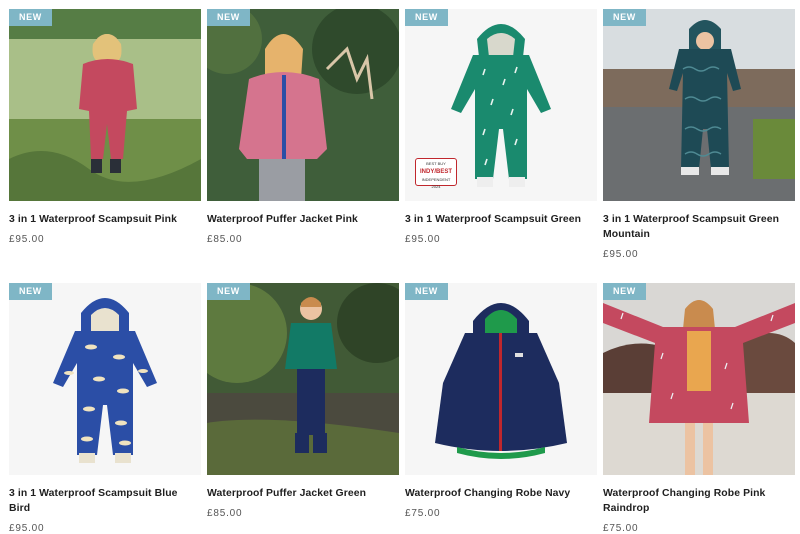  I want to click on product-title: Waterproof Puffer Jacket Green, so click(303, 493).